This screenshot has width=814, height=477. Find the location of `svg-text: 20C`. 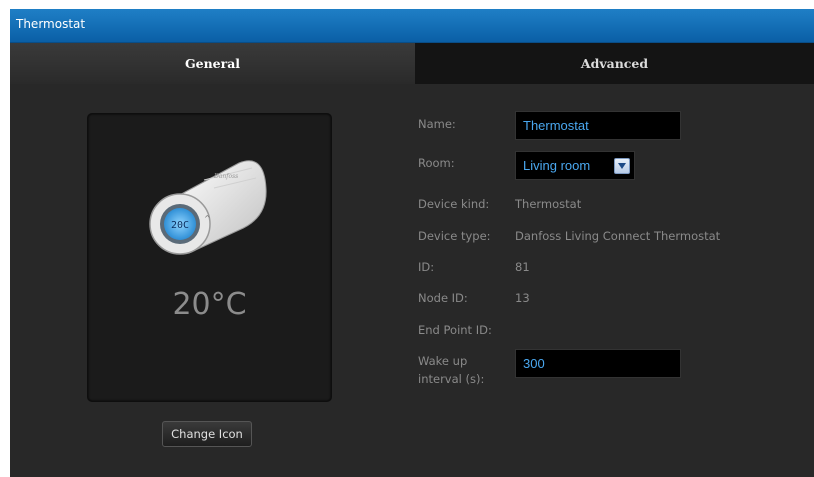

svg-text: 20C is located at coordinates (180, 225).